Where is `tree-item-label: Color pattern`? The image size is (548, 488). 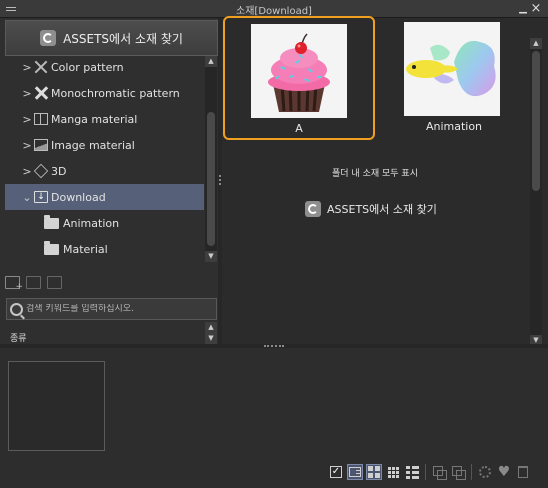
tree-item-label: Color pattern is located at coordinates (87, 67).